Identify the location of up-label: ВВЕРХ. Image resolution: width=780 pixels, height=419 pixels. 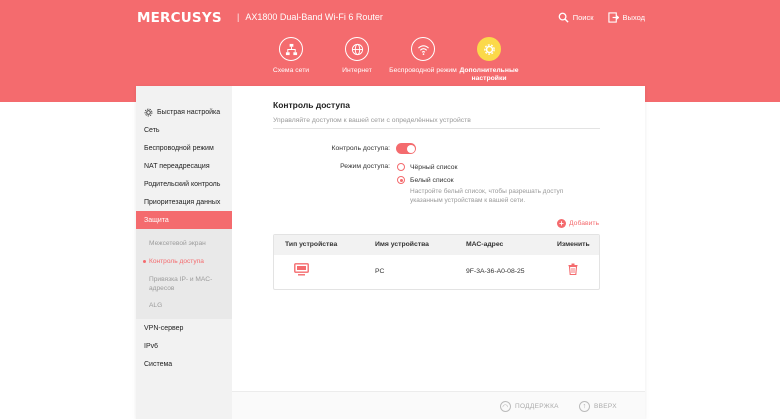
(605, 406).